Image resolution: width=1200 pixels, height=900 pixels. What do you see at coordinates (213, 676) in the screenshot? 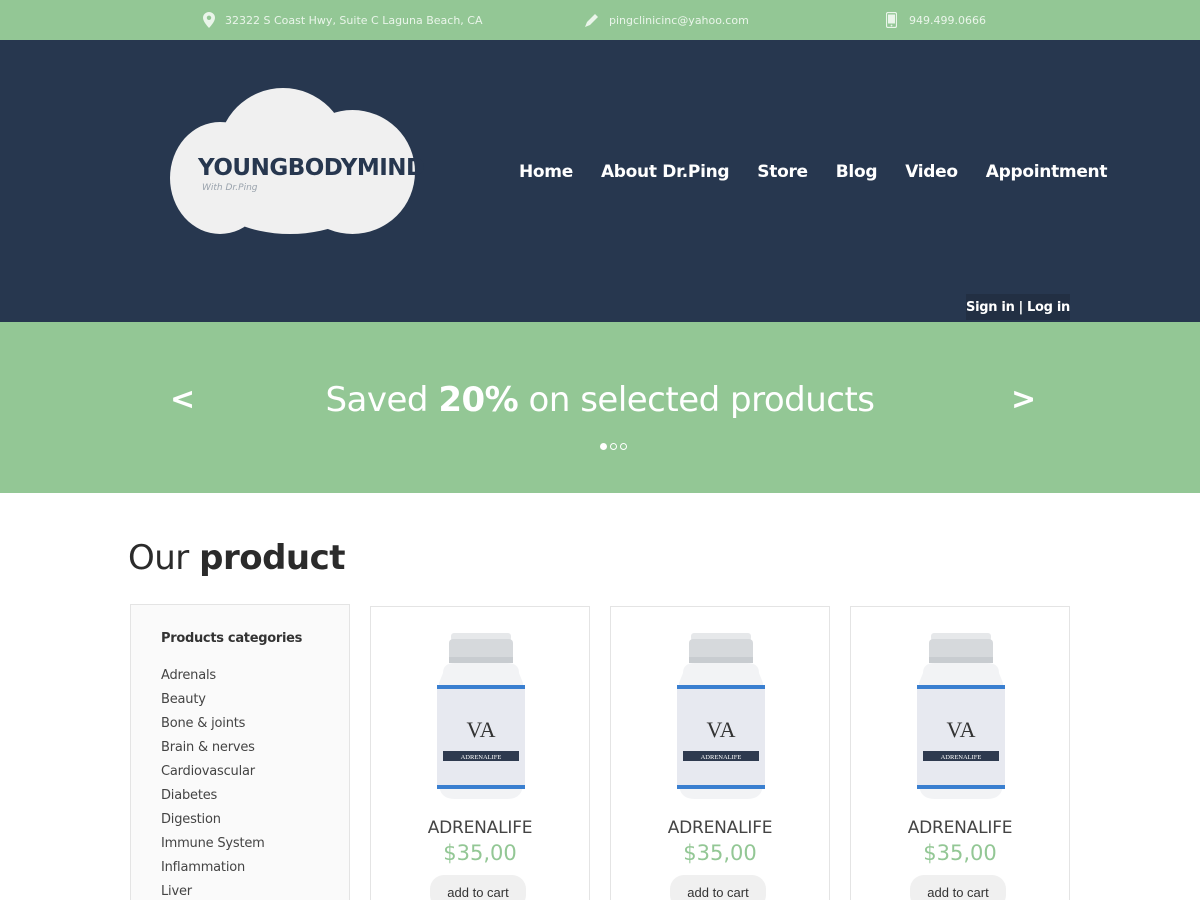
I see `category-item: Adrenals` at bounding box center [213, 676].